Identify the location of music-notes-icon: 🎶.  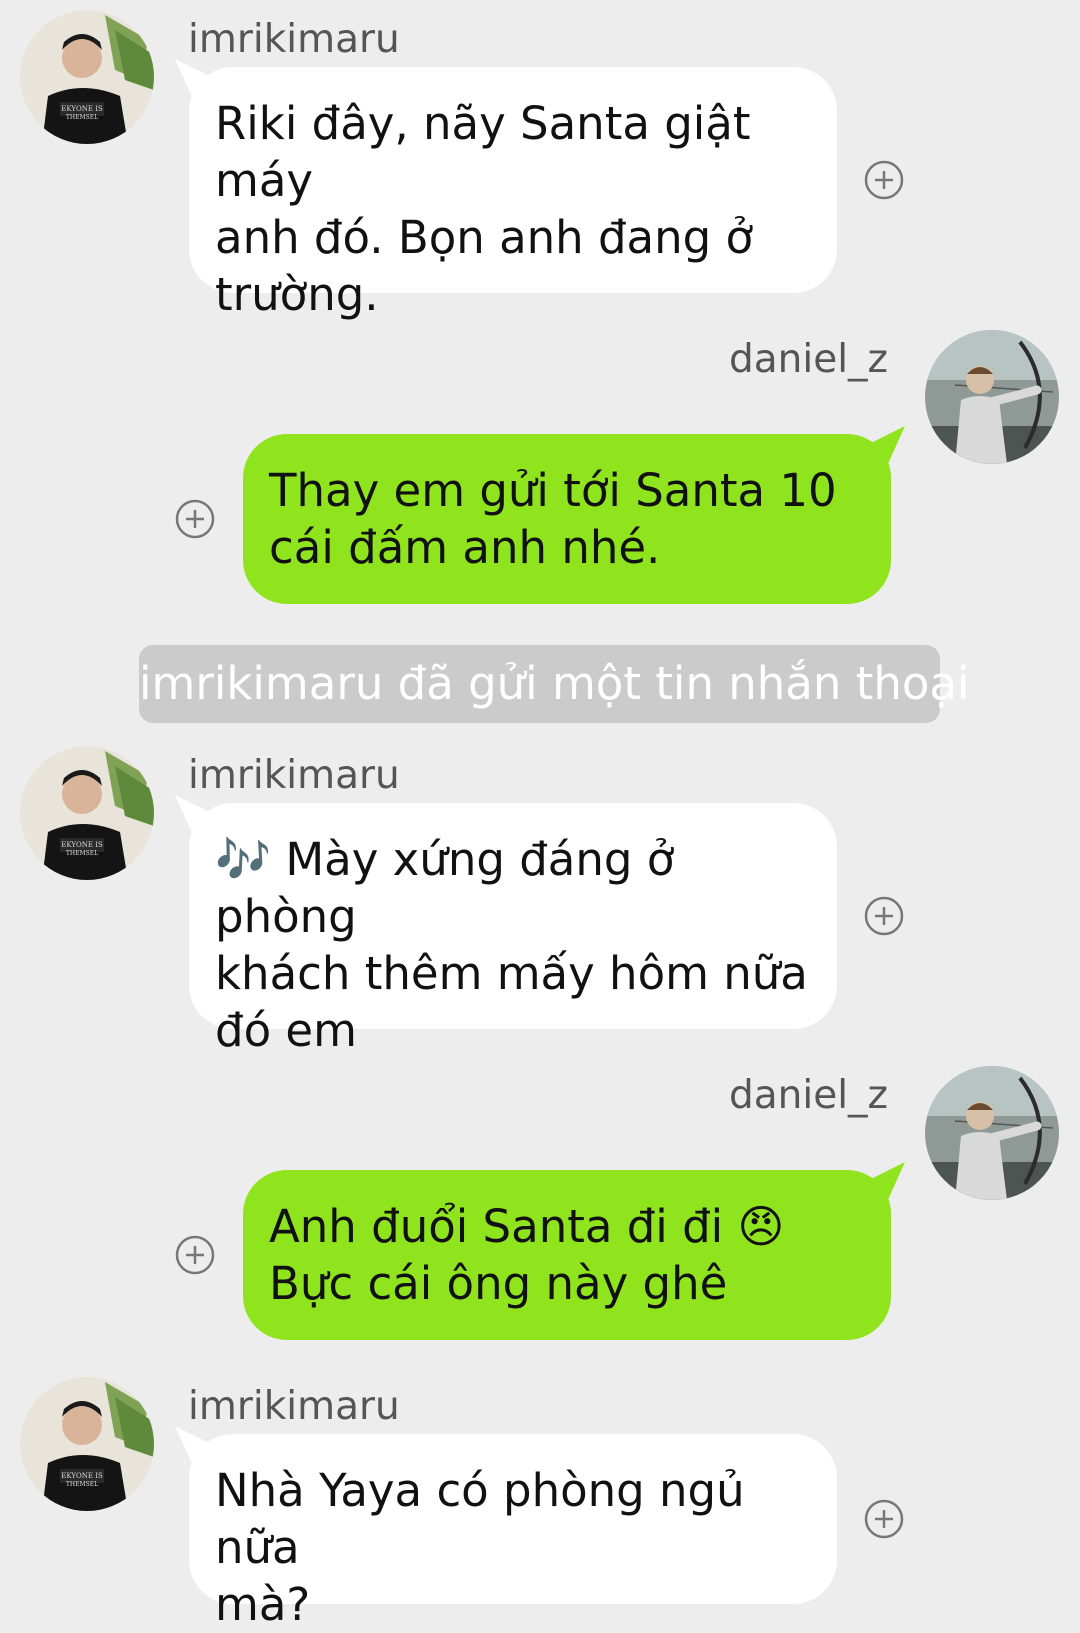
(243, 859).